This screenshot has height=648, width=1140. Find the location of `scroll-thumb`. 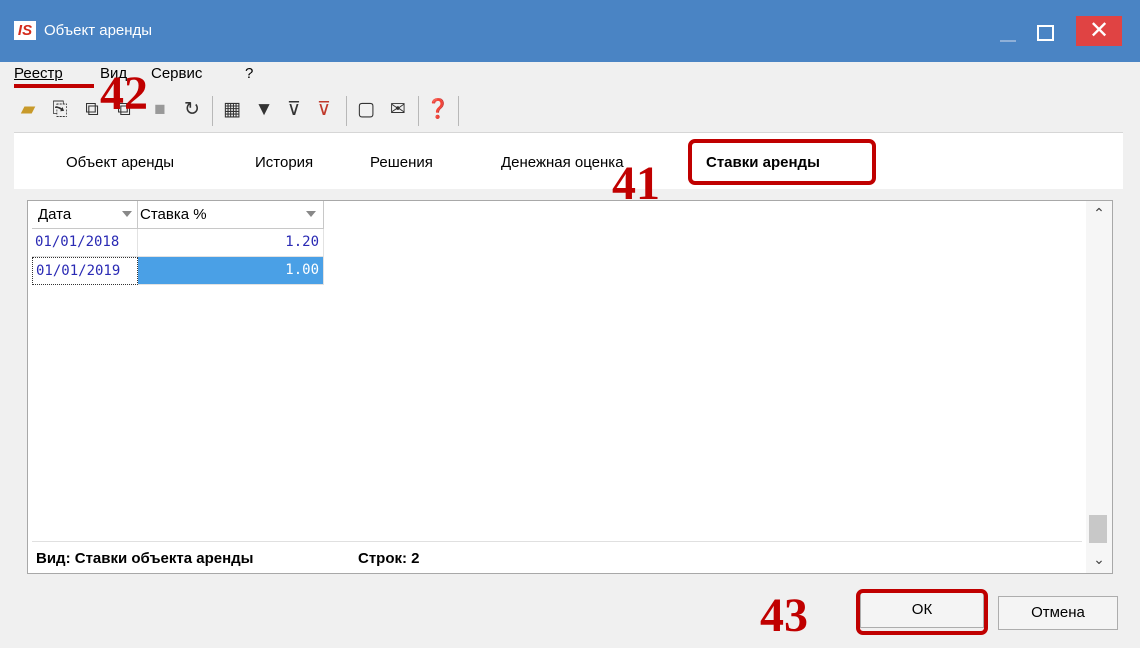

scroll-thumb is located at coordinates (1098, 529).